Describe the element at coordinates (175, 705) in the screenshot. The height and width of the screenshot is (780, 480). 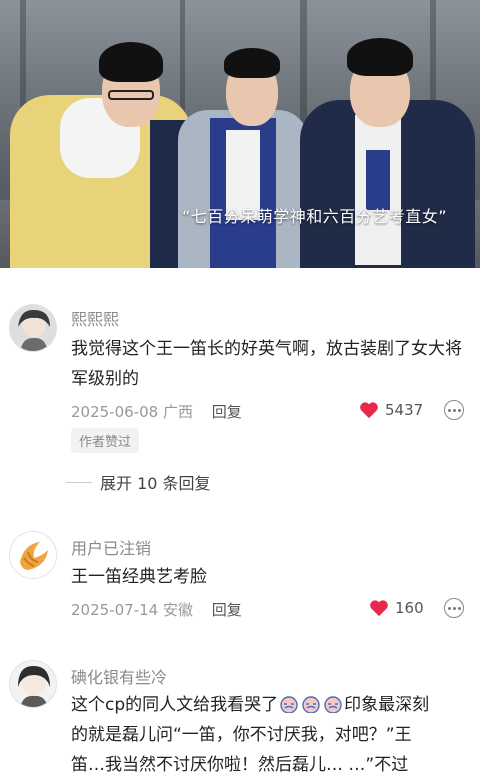
I see `comment-text-line: 这个cp的同人文给我看哭了` at that location.